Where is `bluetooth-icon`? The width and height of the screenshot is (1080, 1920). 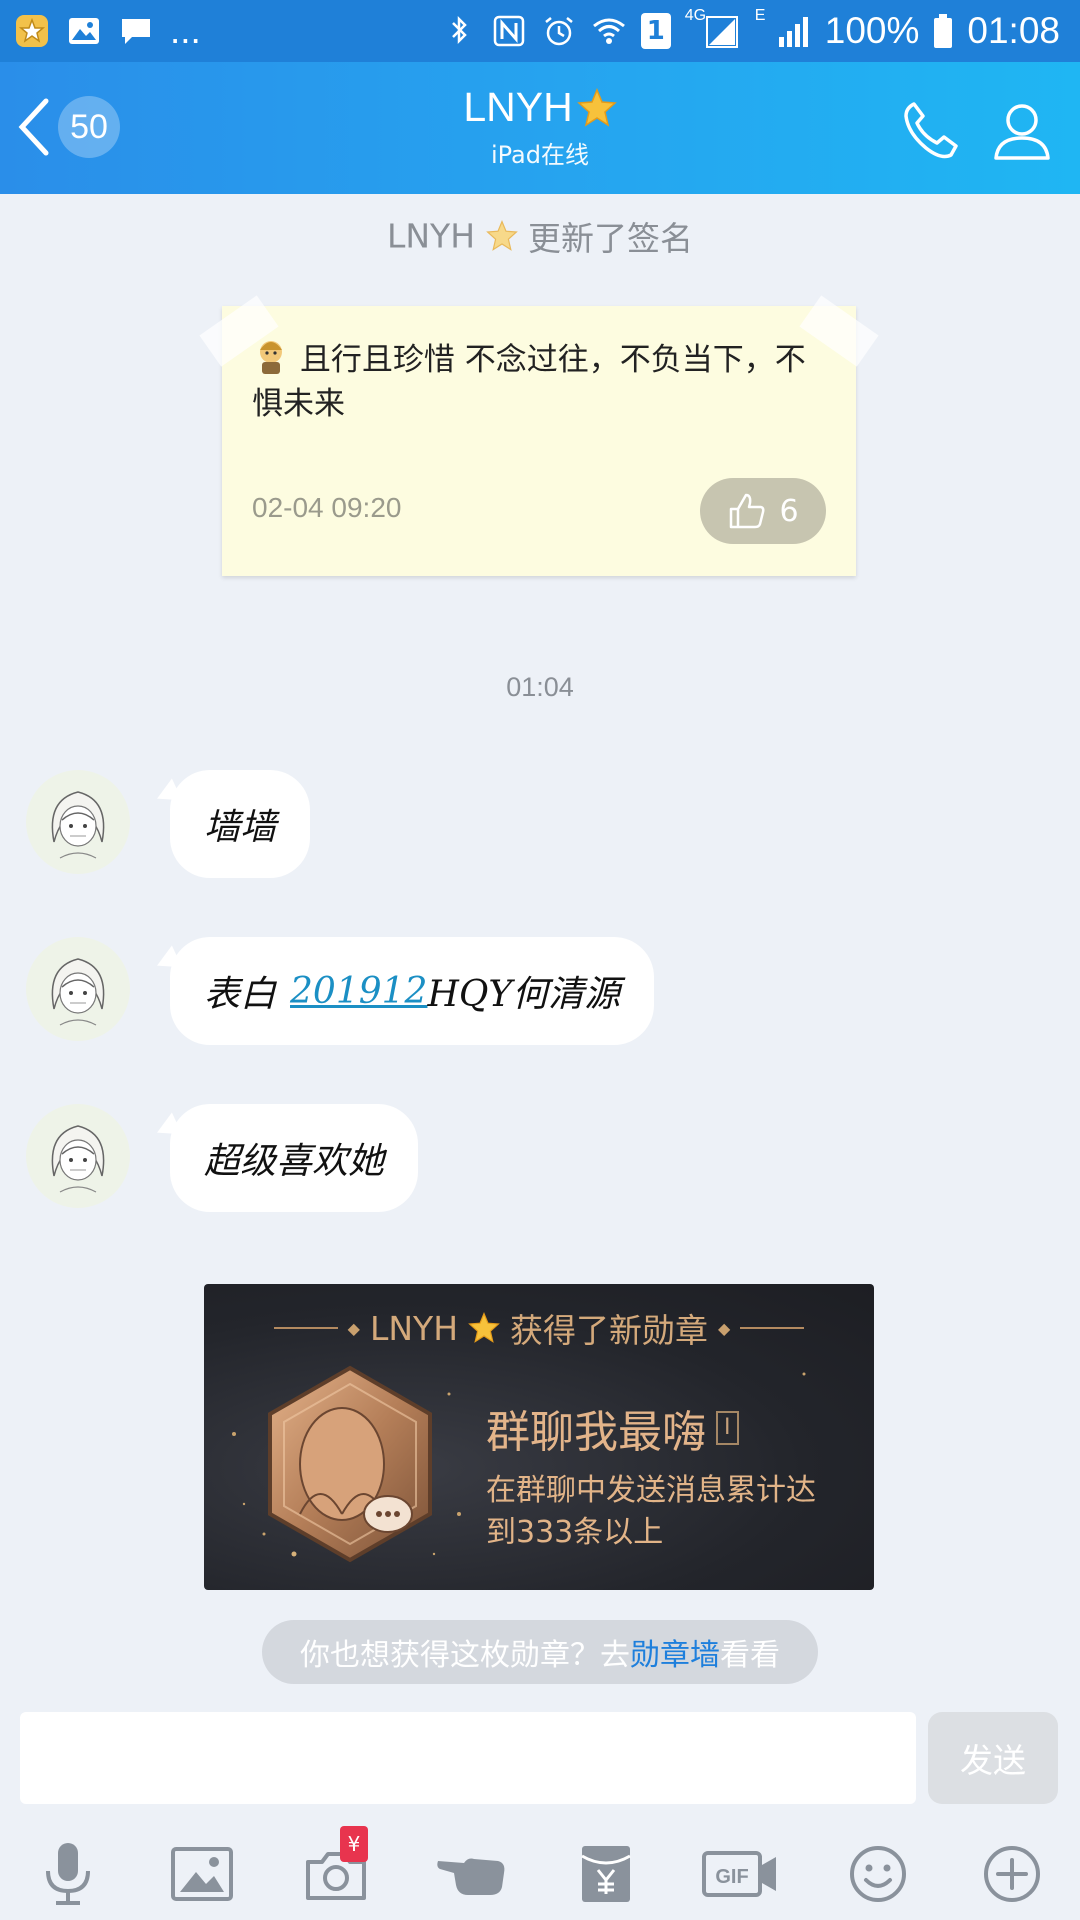 bluetooth-icon is located at coordinates (459, 30).